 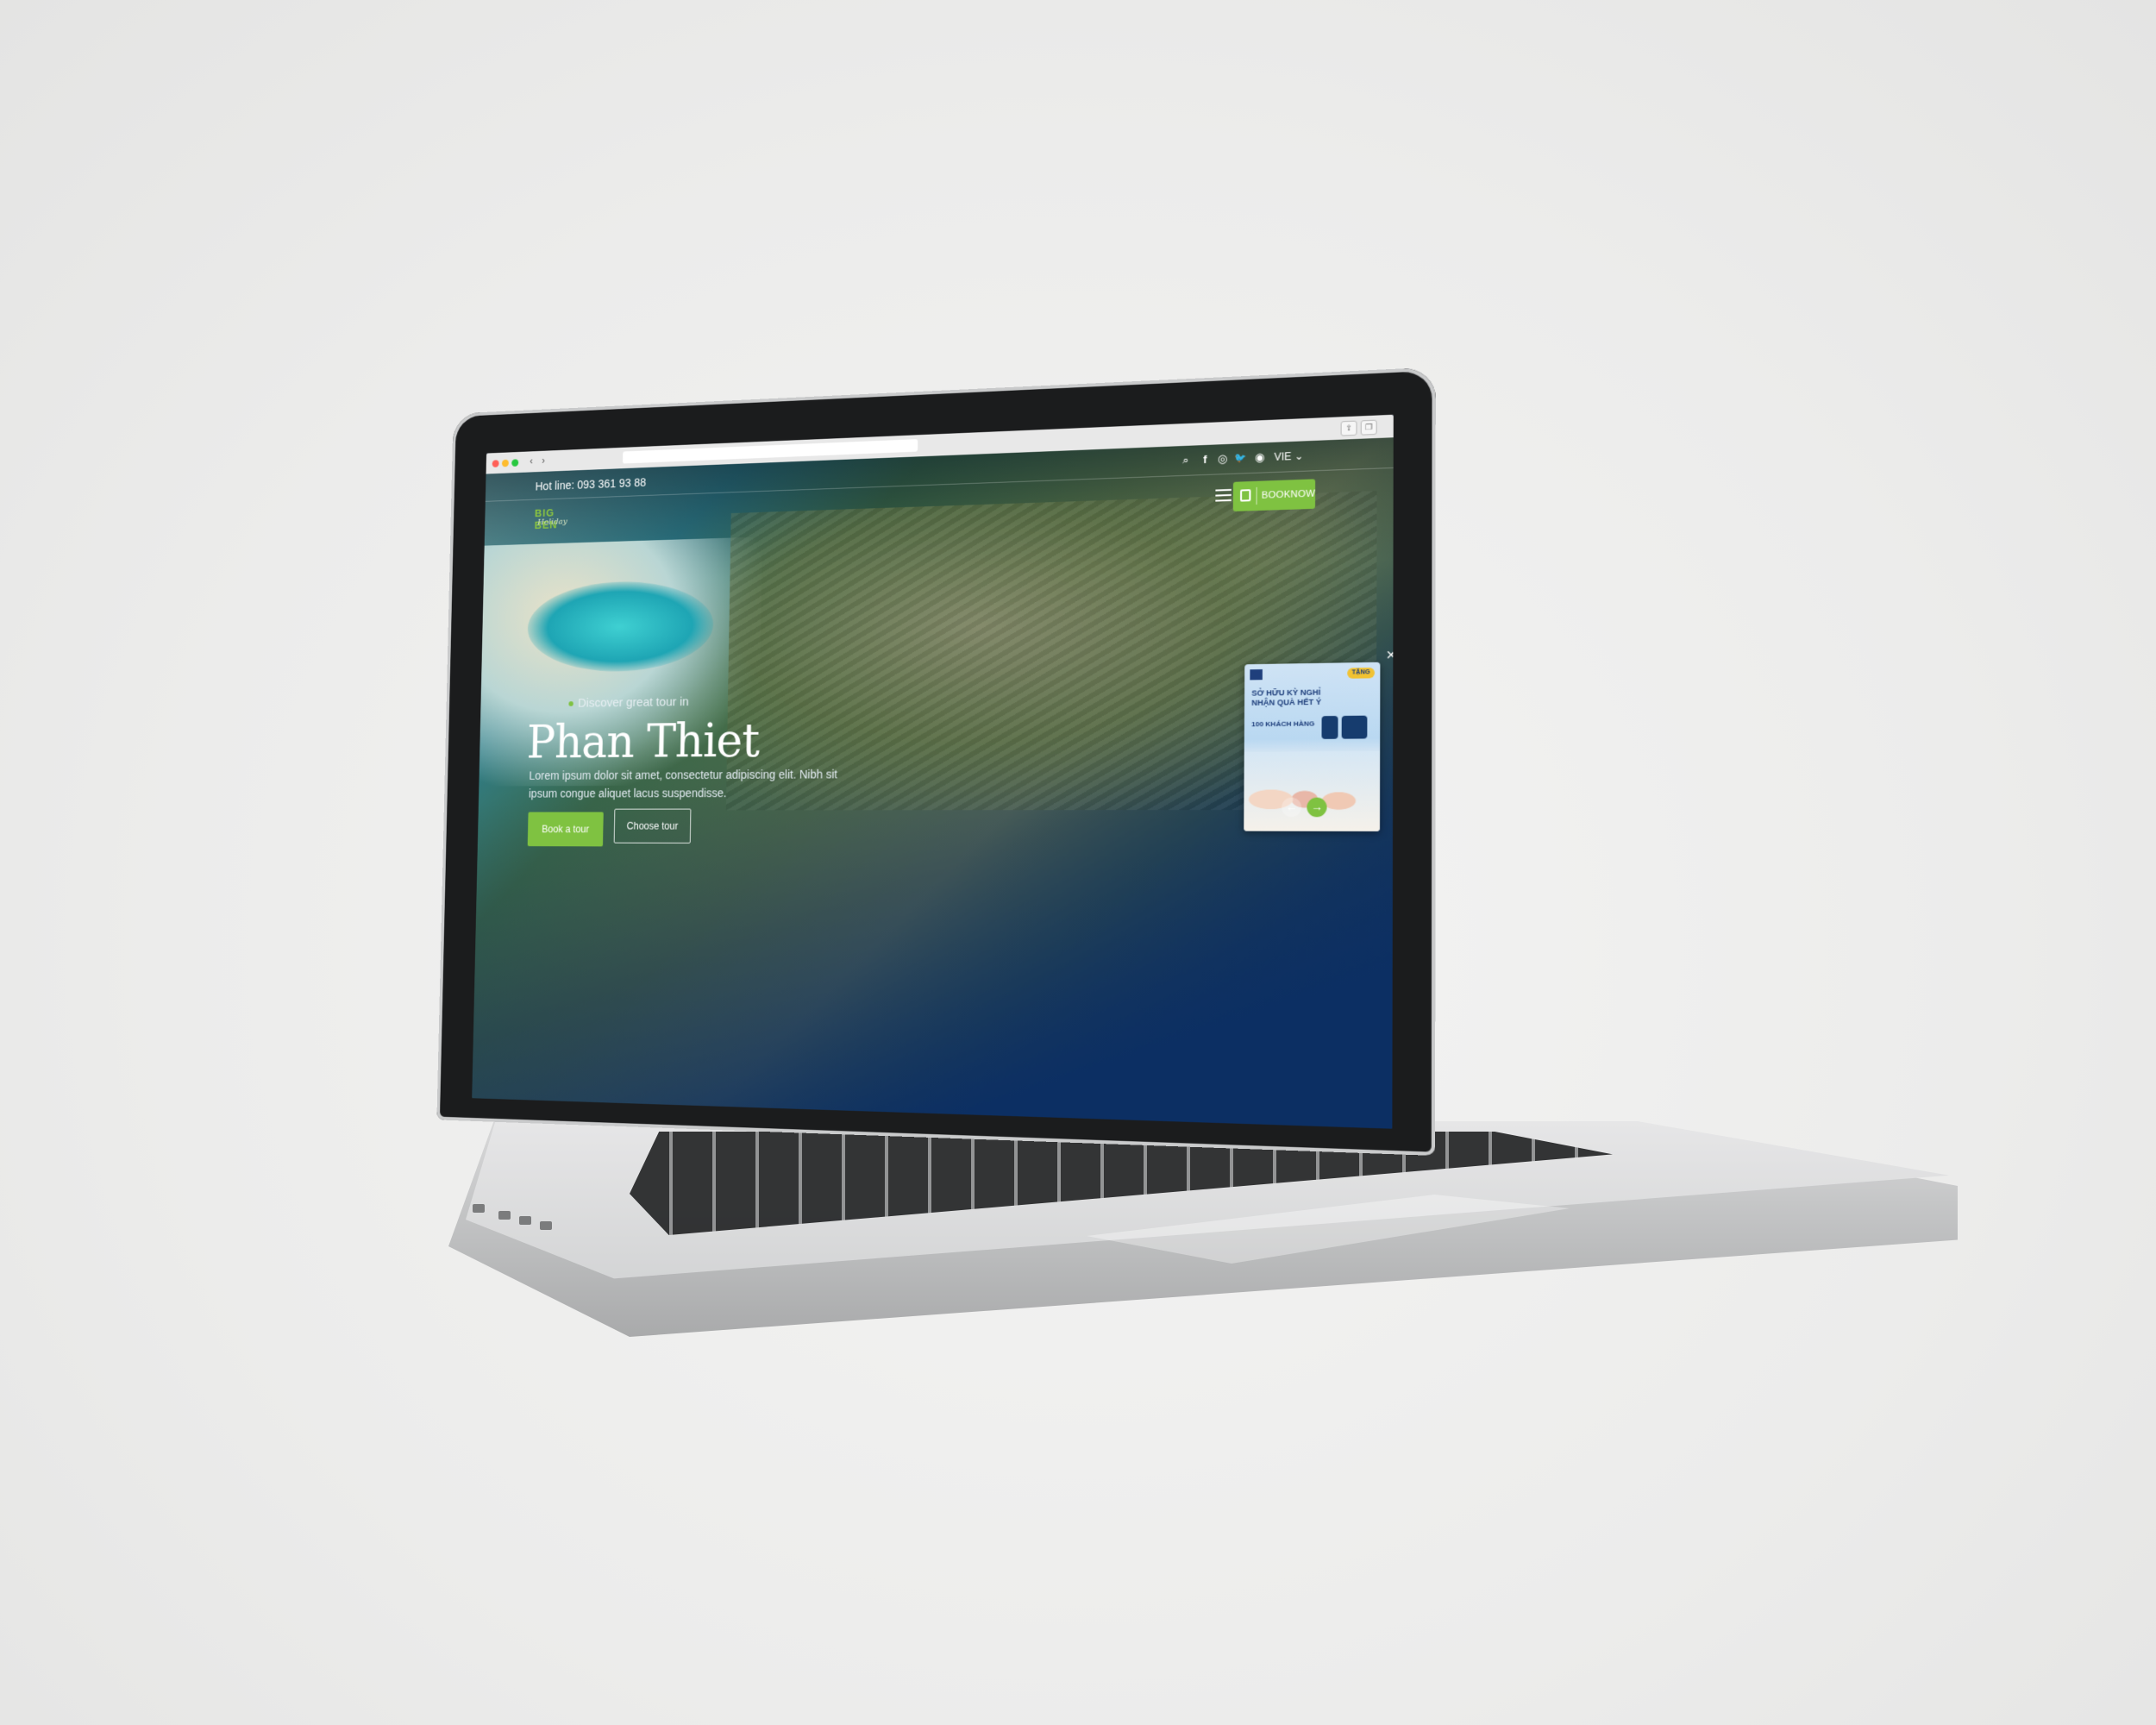 I want to click on minimize-window-button, so click(x=505, y=464).